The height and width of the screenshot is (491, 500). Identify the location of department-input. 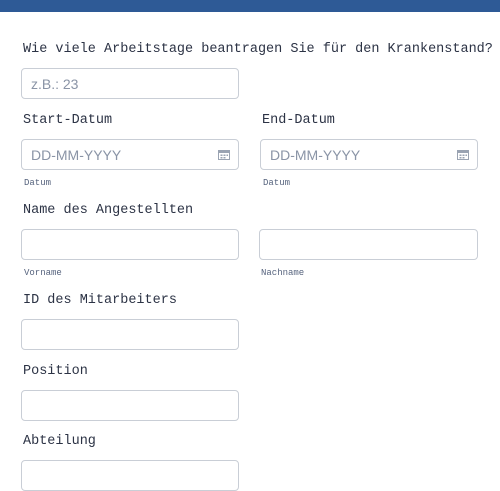
(130, 475).